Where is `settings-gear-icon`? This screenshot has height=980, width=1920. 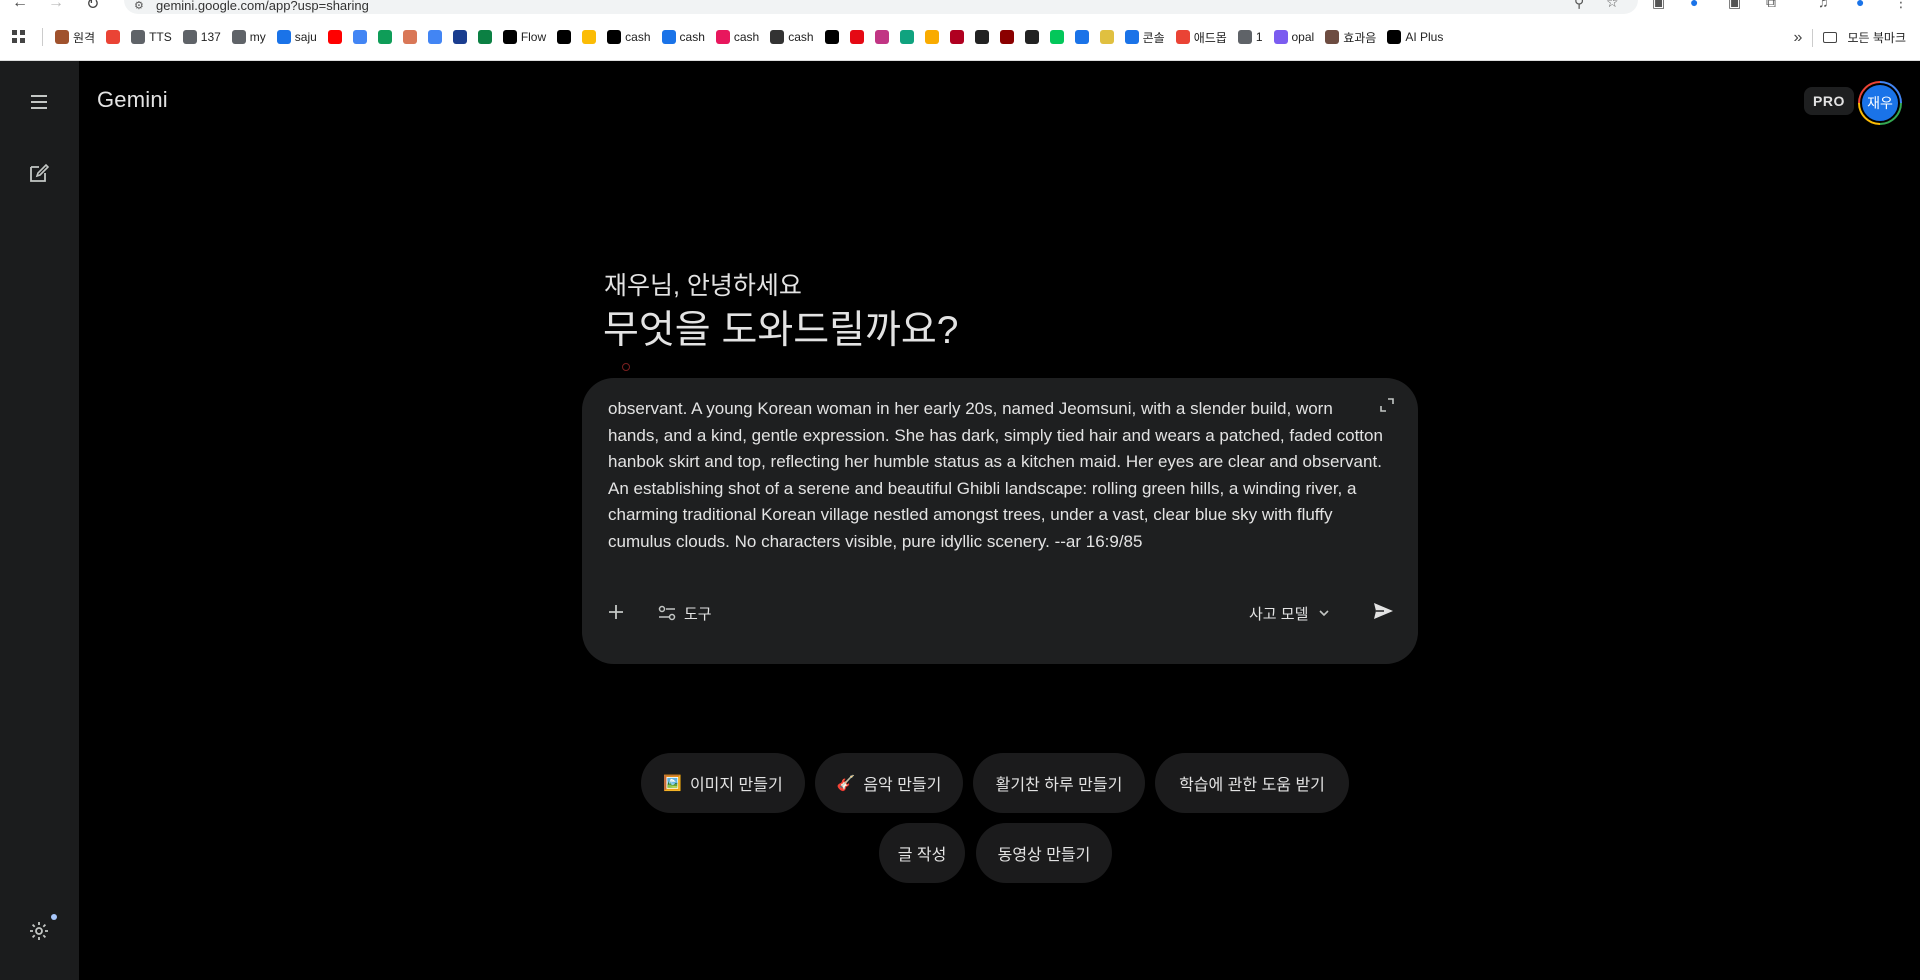 settings-gear-icon is located at coordinates (39, 931).